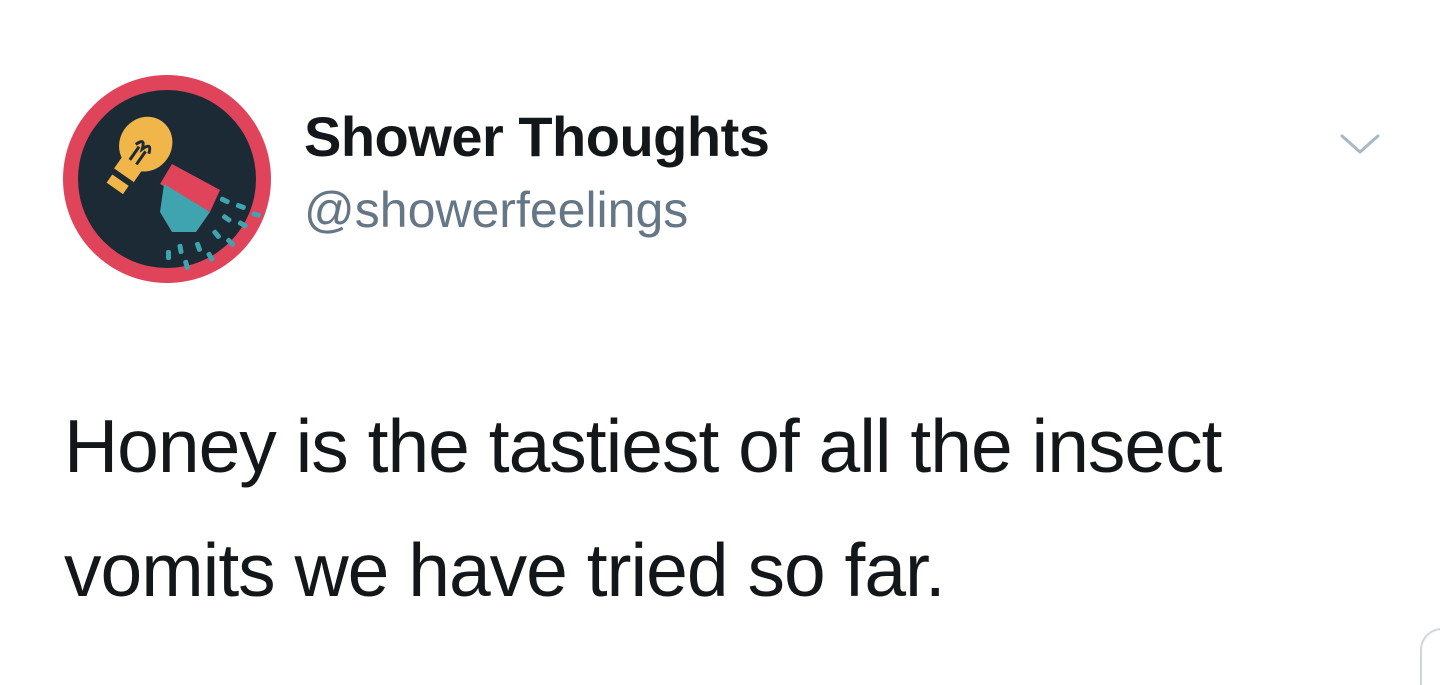  What do you see at coordinates (496, 210) in the screenshot?
I see `user-handle: @showerfeelings` at bounding box center [496, 210].